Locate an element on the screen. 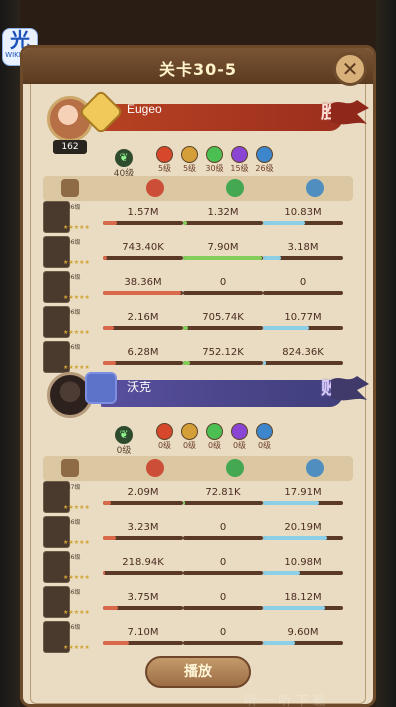  winner-orb-label-3: 30级 is located at coordinates (214, 168).